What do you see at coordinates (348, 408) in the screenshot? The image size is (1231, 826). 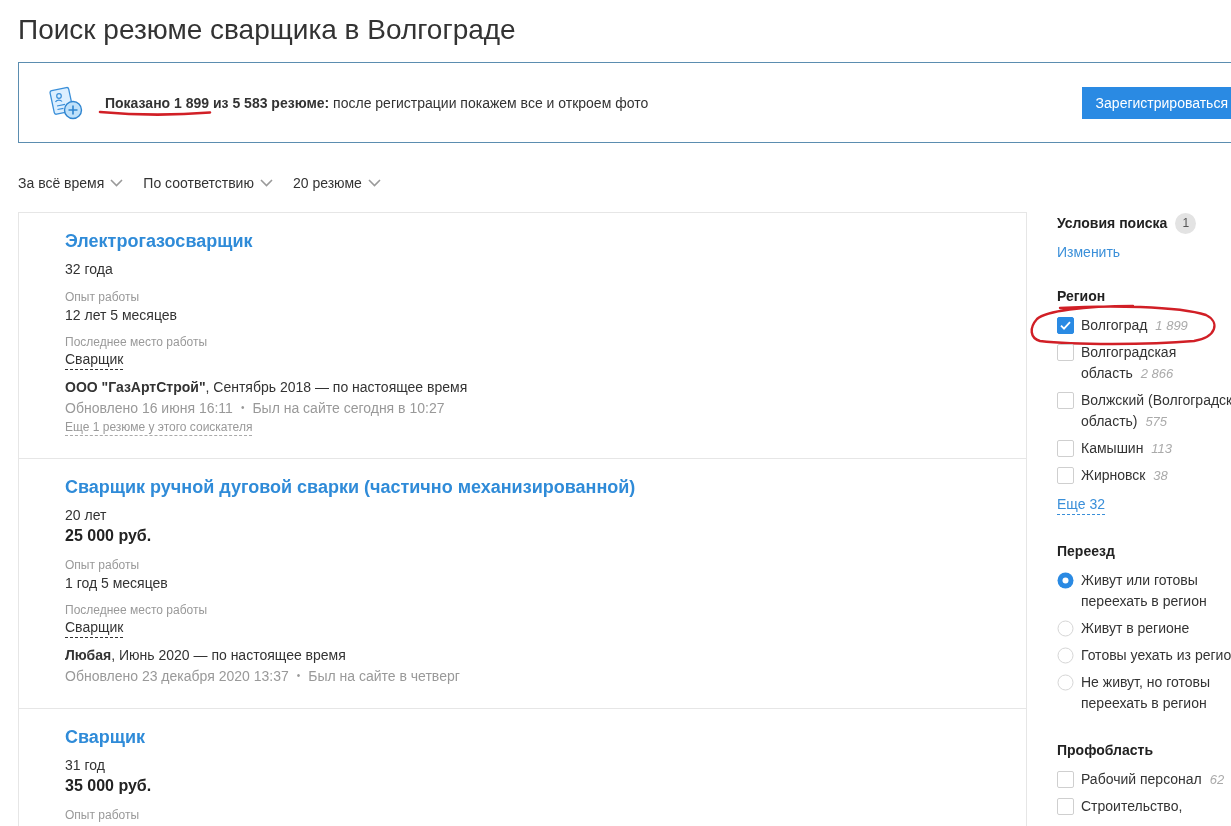 I see `last-seen-text: Был на сайте сегодня в 10:27` at bounding box center [348, 408].